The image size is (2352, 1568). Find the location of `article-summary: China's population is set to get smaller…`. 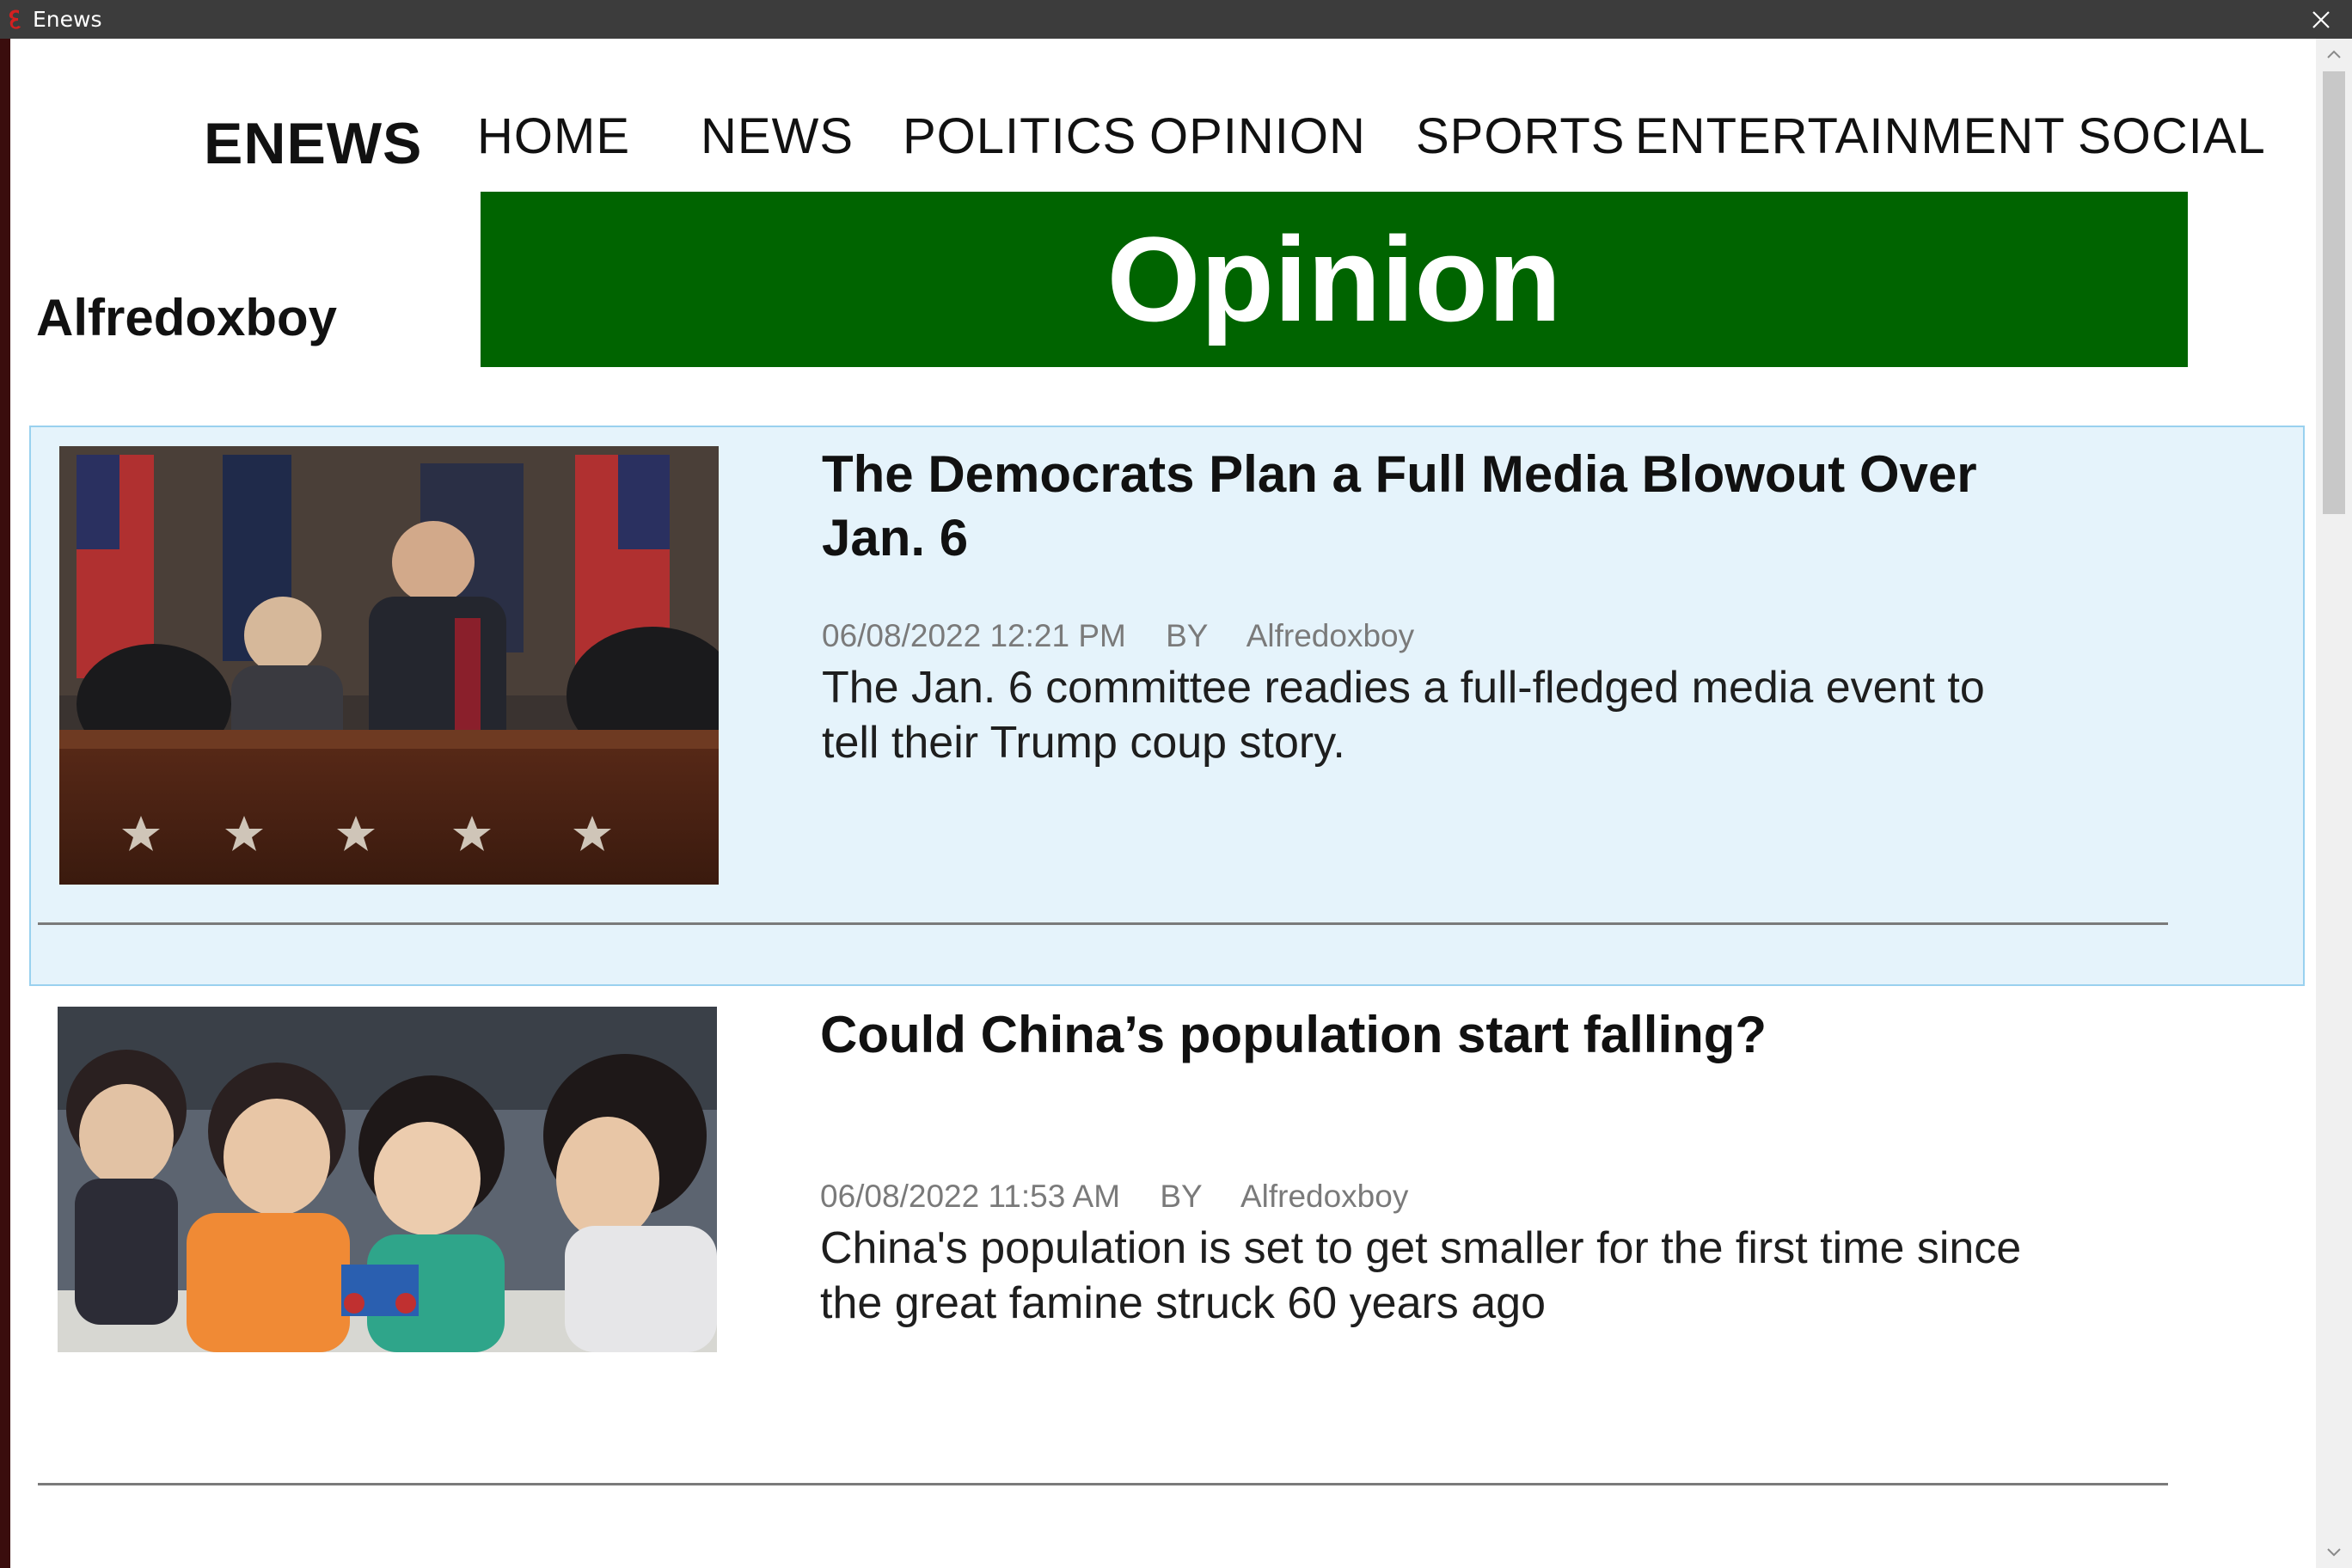

article-summary: China's population is set to get smaller… is located at coordinates (1421, 1275).